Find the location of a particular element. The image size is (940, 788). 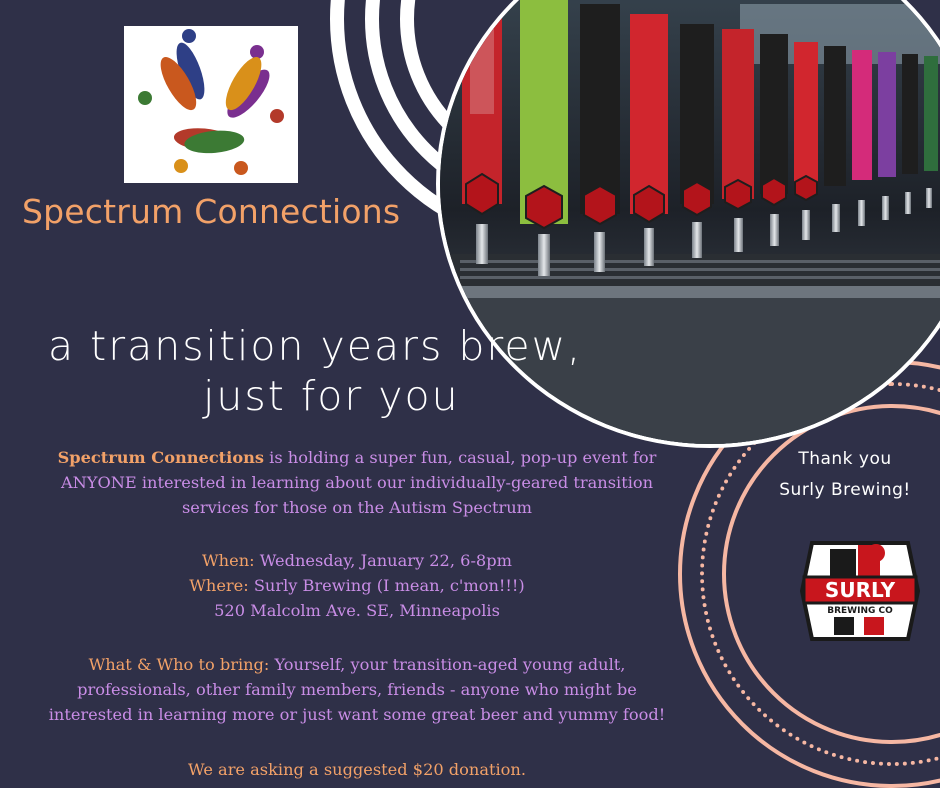

when-value: Wednesday, January 22, 6-8pm is located at coordinates (383, 560).